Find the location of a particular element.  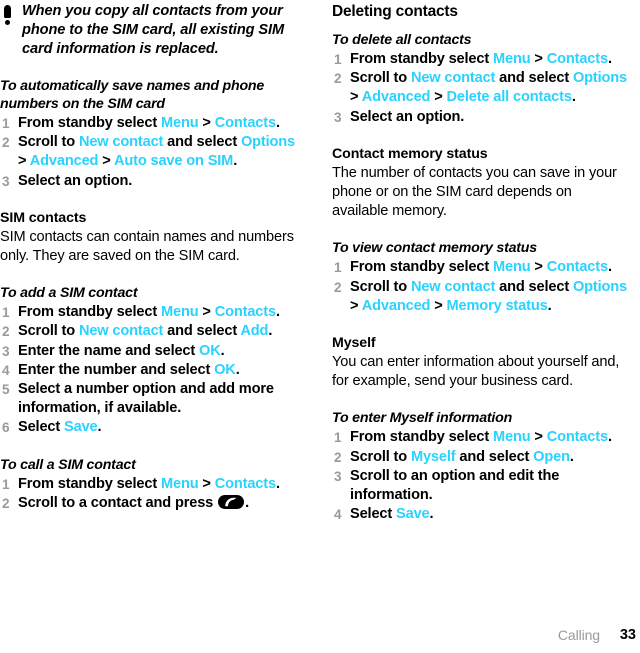

subheading-myself: Myself is located at coordinates (354, 343).